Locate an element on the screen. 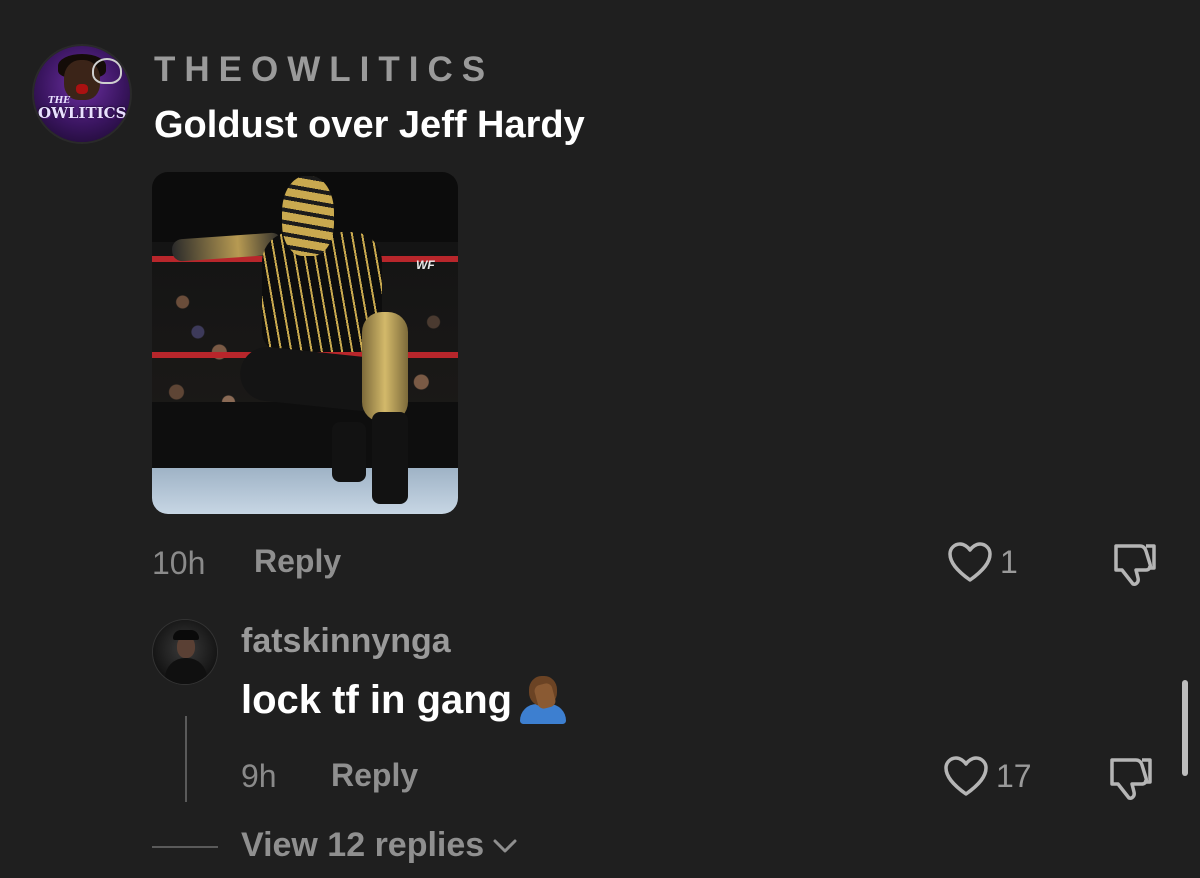 The width and height of the screenshot is (1200, 878). thread-line is located at coordinates (186, 759).